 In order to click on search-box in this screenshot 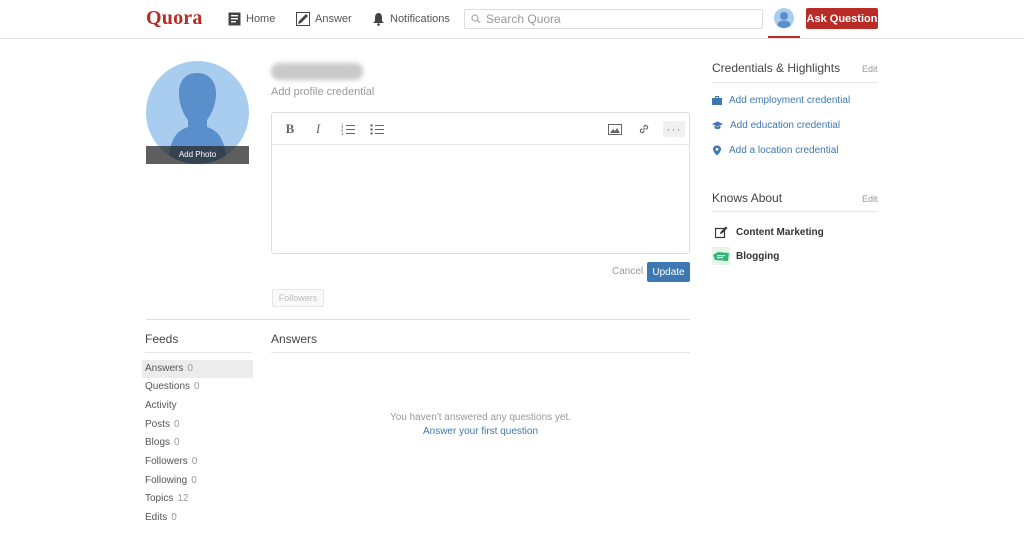, I will do `click(613, 19)`.